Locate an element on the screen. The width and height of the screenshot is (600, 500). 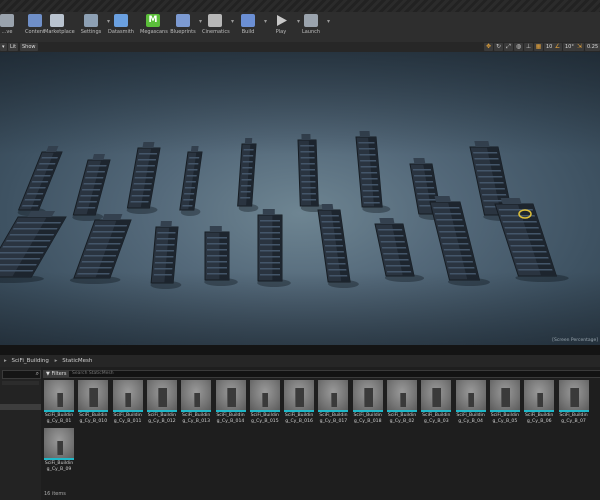
rotate-tool-icon: ↻ is located at coordinates (498, 47).